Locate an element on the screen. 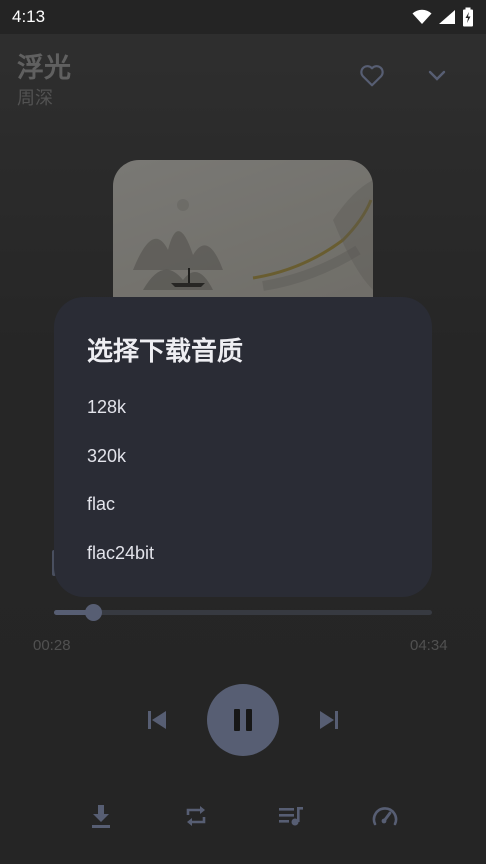  signal-icon is located at coordinates (447, 17).